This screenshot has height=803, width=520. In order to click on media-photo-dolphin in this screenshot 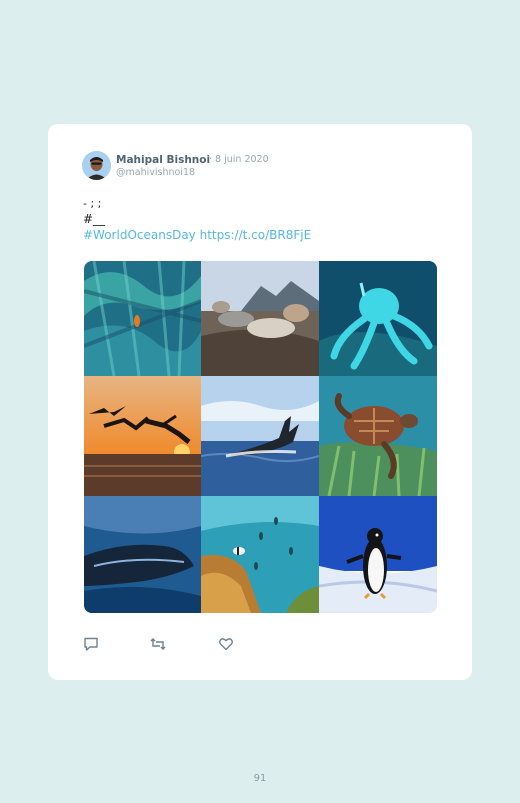, I will do `click(142, 554)`.